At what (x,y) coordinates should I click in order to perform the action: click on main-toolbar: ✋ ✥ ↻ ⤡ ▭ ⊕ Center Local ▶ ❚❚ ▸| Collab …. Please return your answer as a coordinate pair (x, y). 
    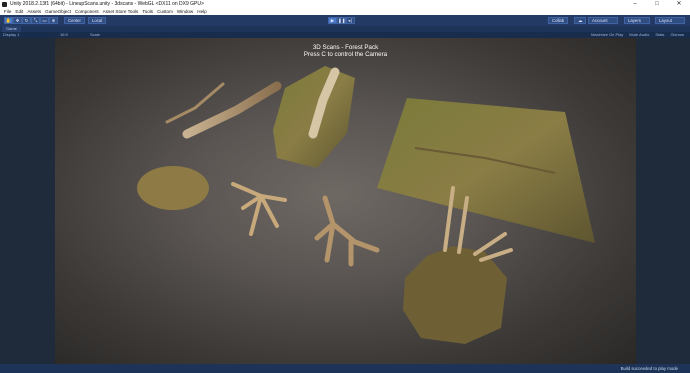
    Looking at the image, I should click on (345, 20).